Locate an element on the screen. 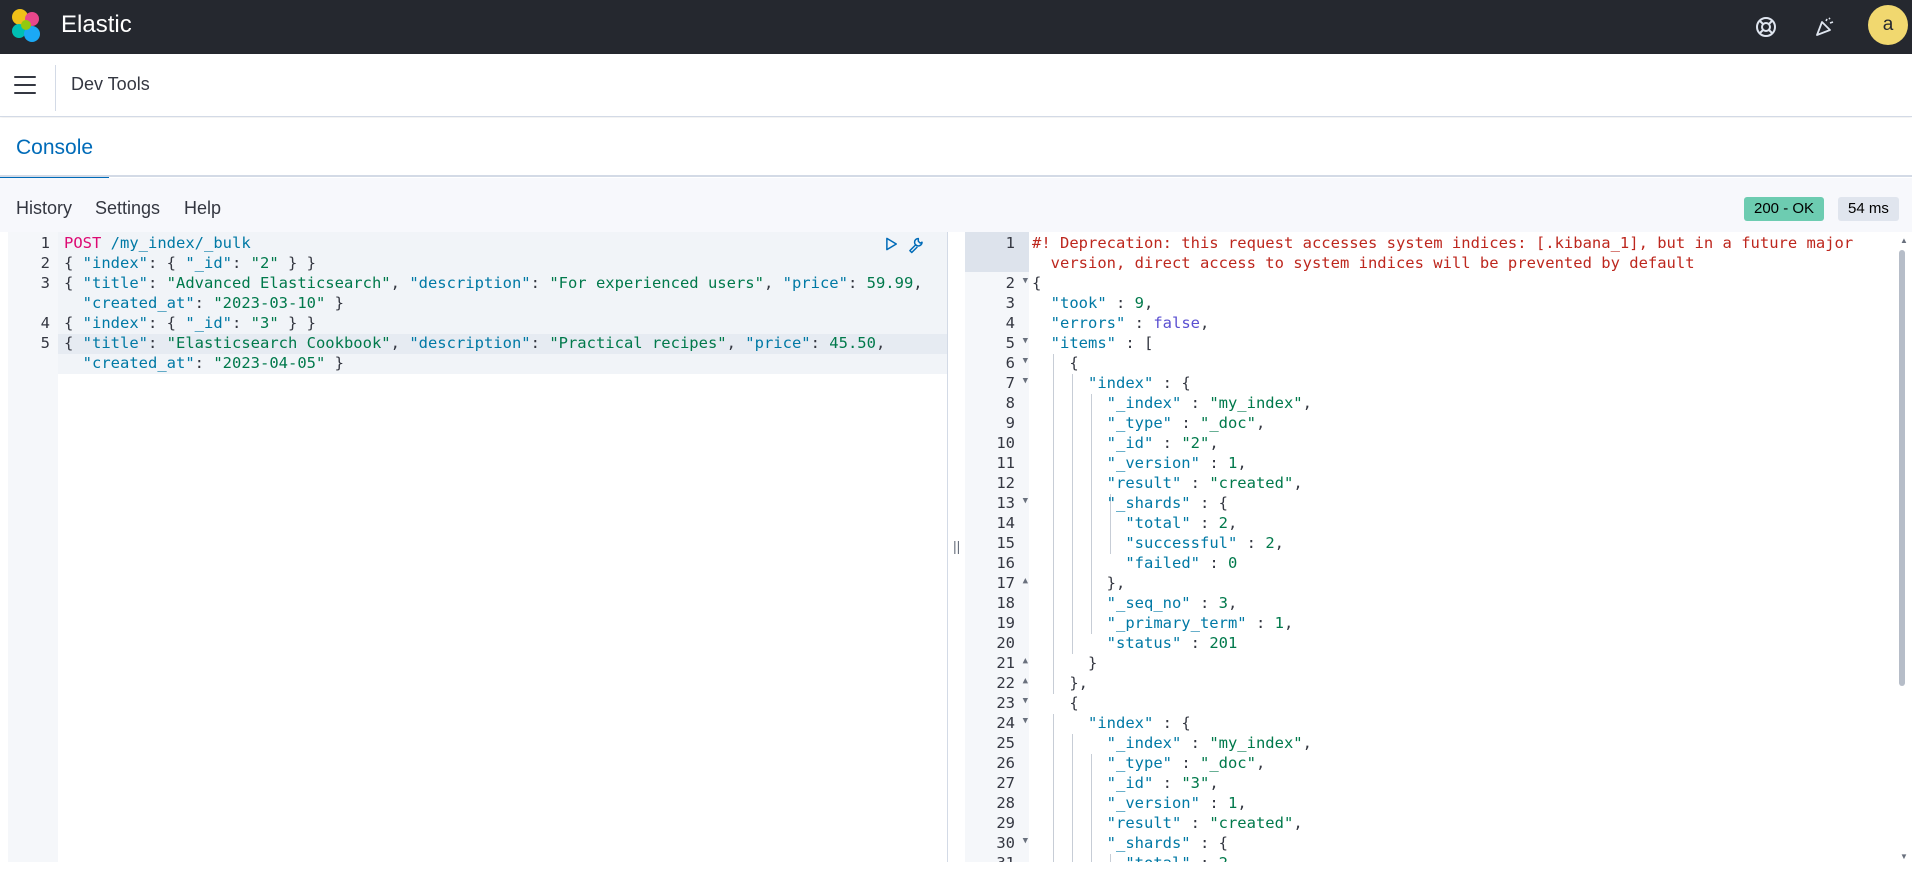  request-method: POST is located at coordinates (83, 243).